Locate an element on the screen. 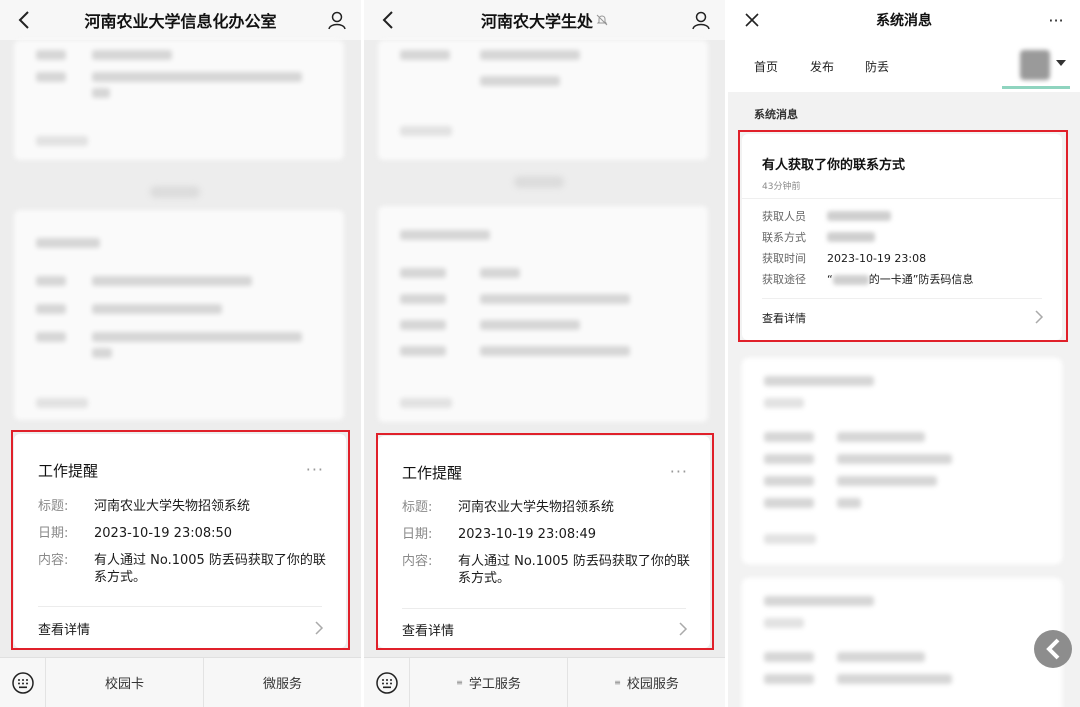 This screenshot has height=707, width=1080. message-row: 联系方式 is located at coordinates (904, 237).